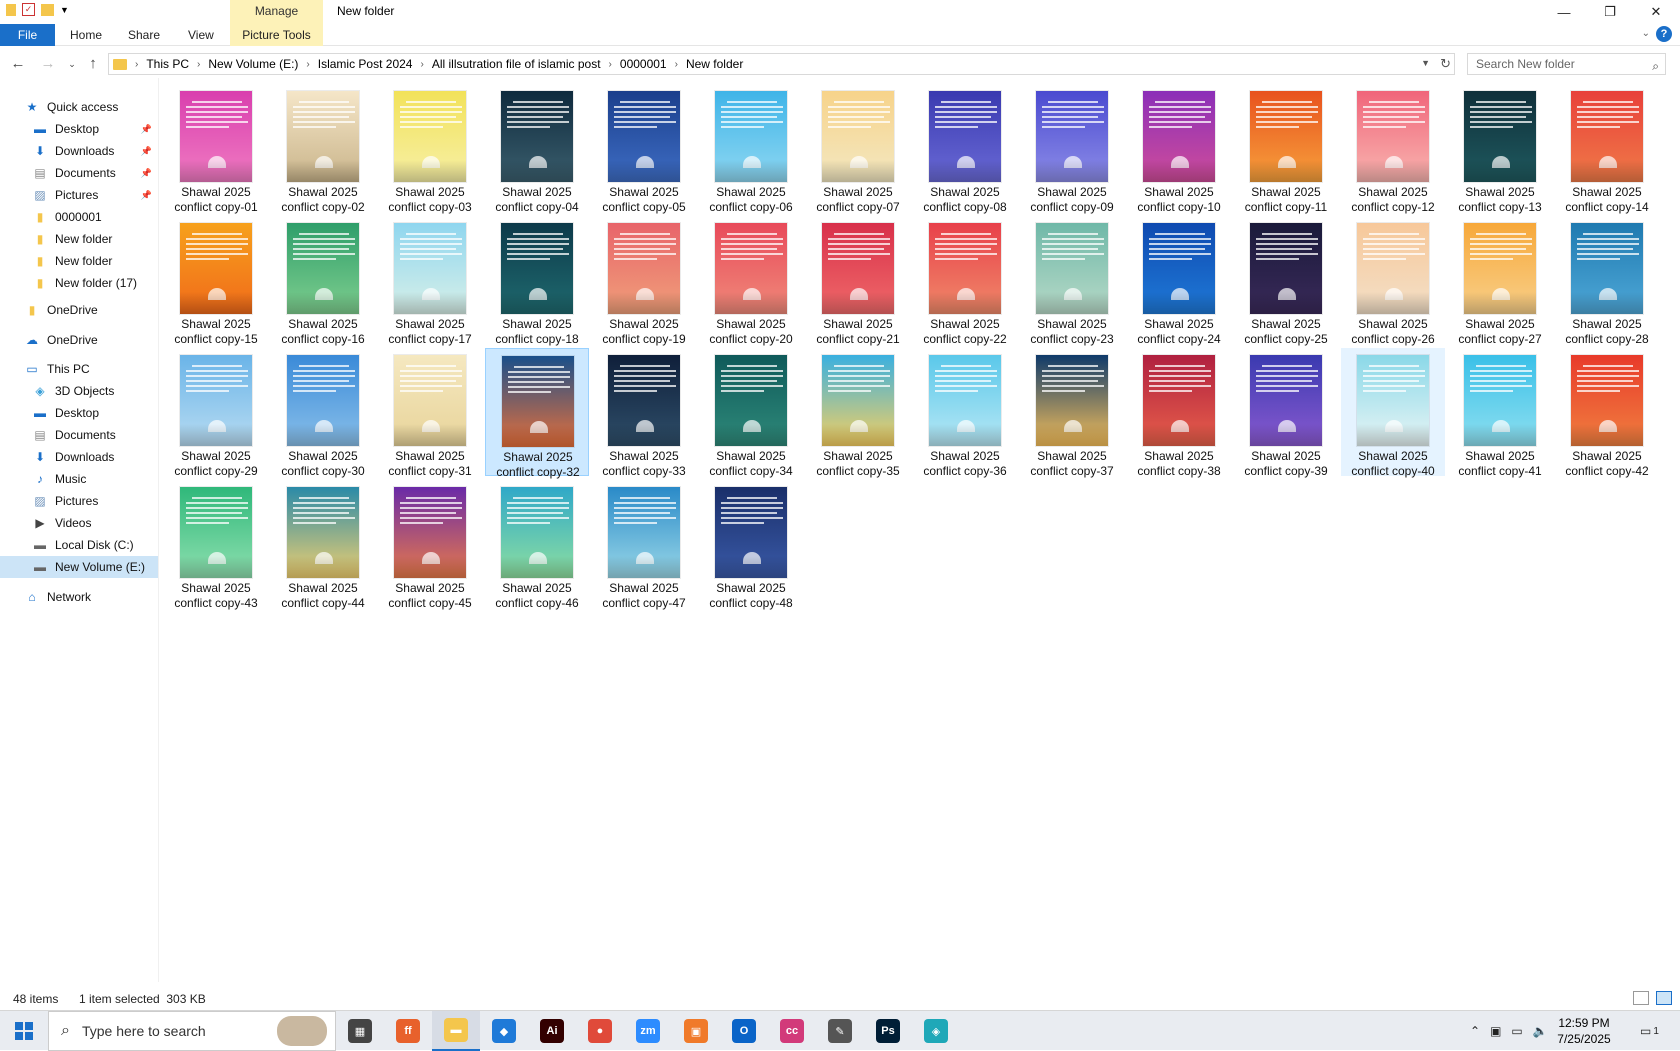  What do you see at coordinates (18, 64) in the screenshot?
I see `back-button: ←` at bounding box center [18, 64].